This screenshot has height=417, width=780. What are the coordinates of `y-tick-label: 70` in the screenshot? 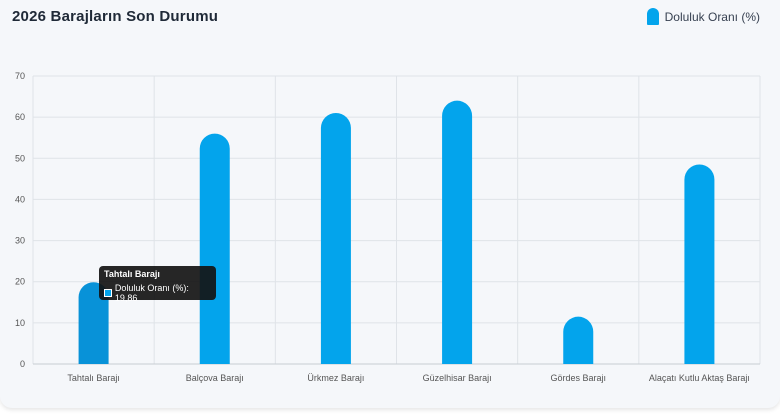 It's located at (20, 76).